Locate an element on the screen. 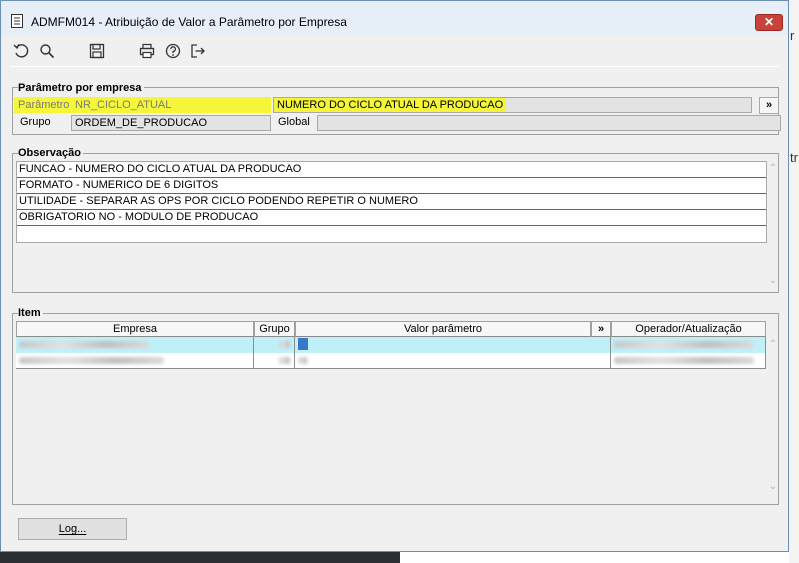 This screenshot has width=799, height=563. column-header-empresa: Empresa is located at coordinates (135, 329).